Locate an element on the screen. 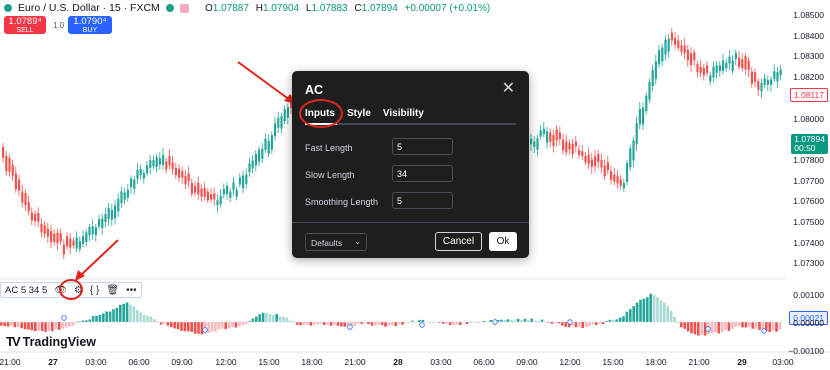 The width and height of the screenshot is (830, 370). spread-value: 1.0 is located at coordinates (59, 25).